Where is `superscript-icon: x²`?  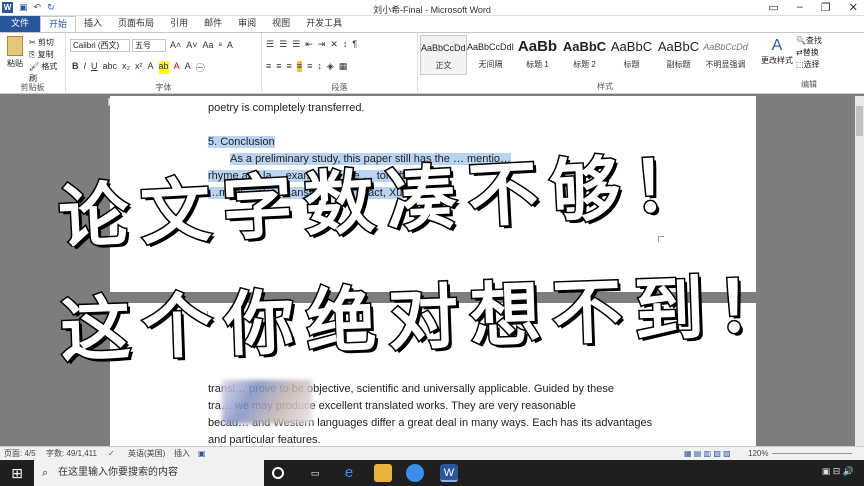
superscript-icon: x² is located at coordinates (139, 67).